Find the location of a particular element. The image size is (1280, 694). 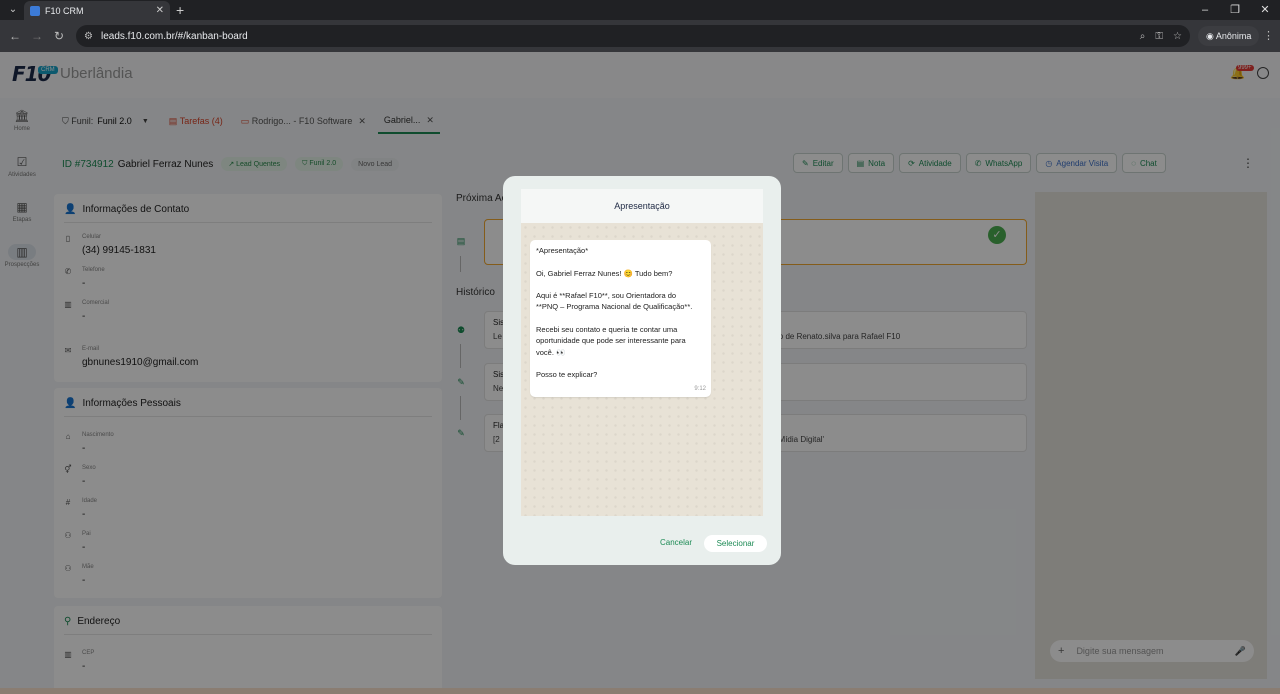

browser-menu-icon: ⋮ is located at coordinates (1268, 35).